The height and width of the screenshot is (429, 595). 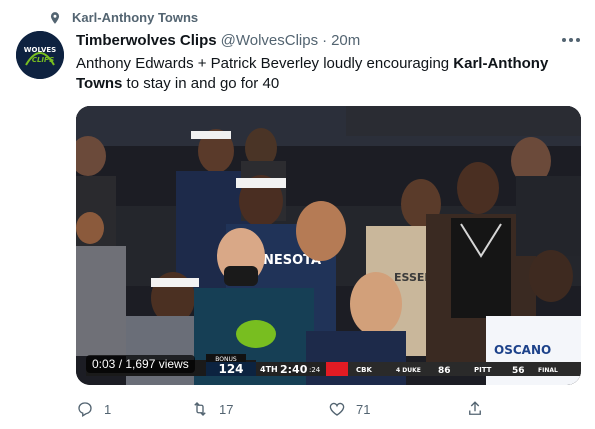 I want to click on reply-icon, so click(x=85, y=409).